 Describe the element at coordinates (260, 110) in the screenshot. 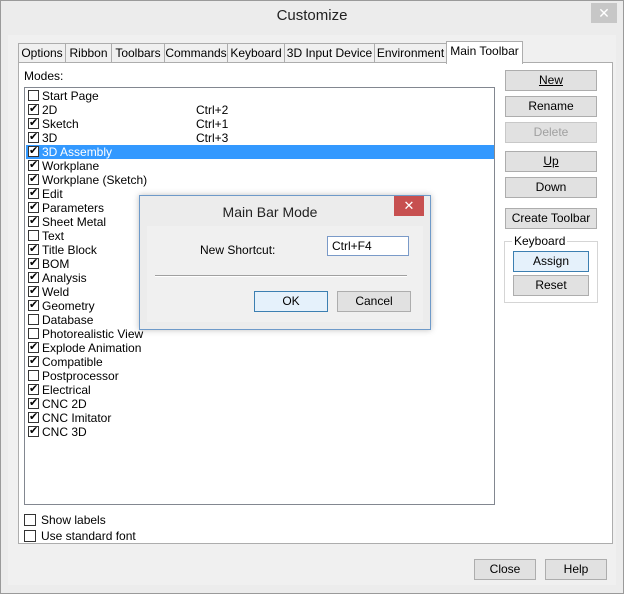

I see `mode-row: ✔ 2D Ctrl+2` at that location.